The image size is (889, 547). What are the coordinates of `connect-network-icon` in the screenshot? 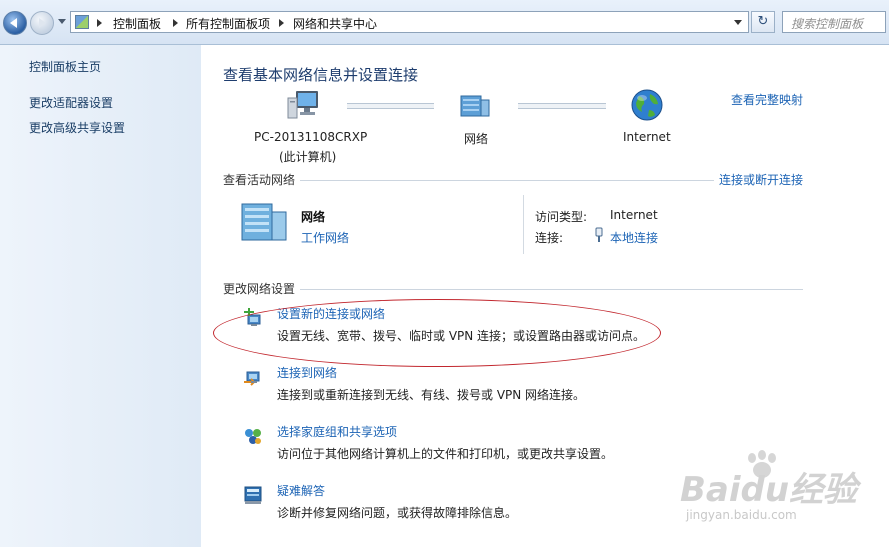 It's located at (252, 378).